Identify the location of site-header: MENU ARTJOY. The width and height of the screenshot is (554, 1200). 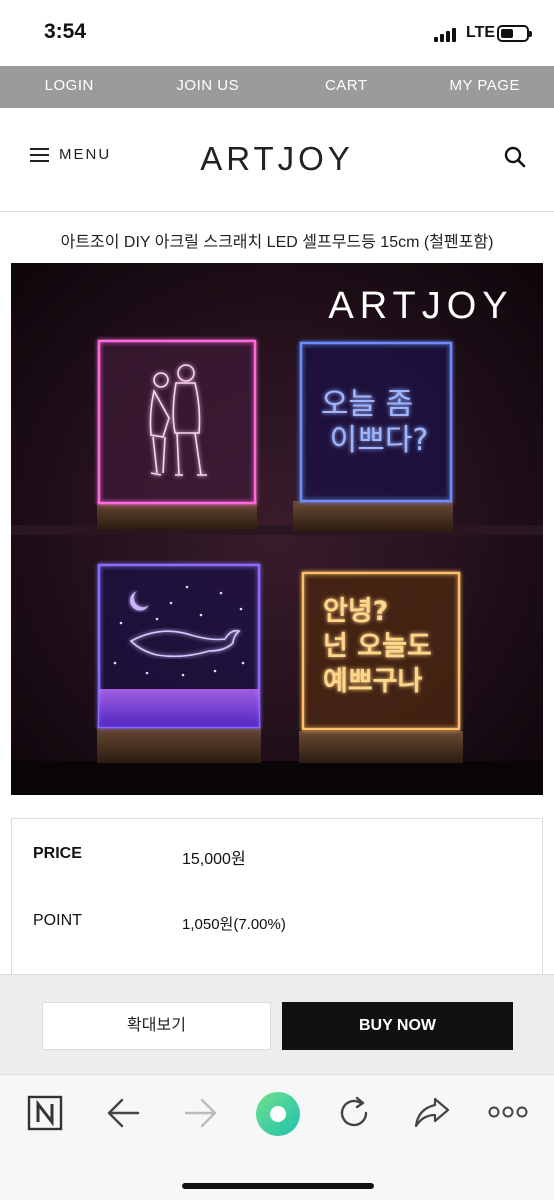
(277, 160).